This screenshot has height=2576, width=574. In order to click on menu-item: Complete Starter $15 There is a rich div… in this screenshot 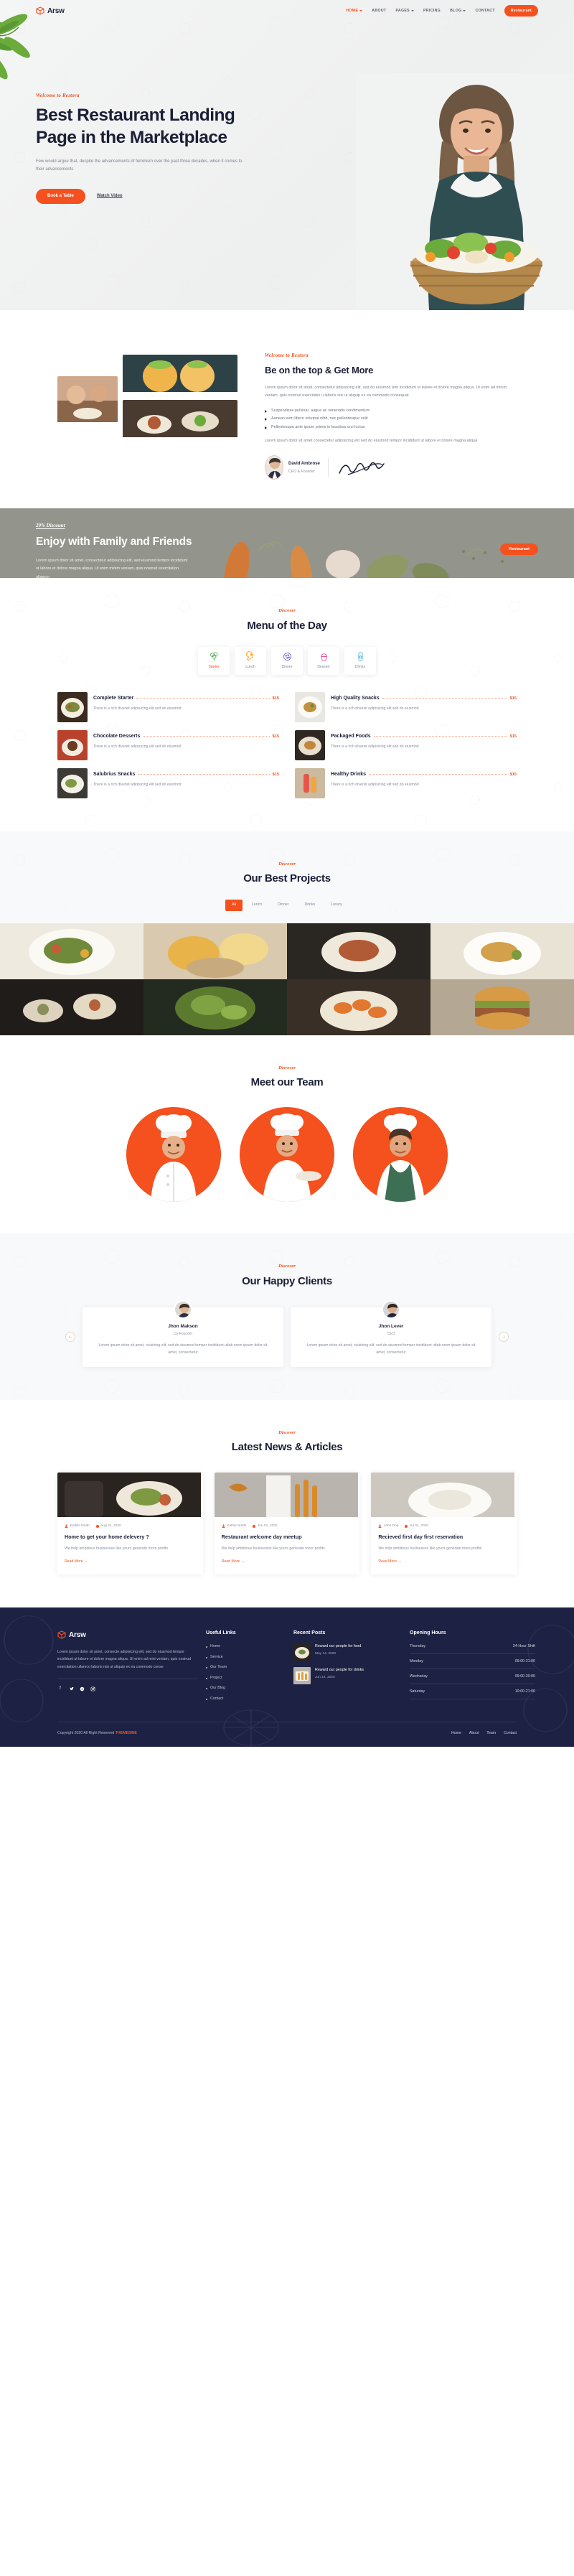, I will do `click(168, 707)`.